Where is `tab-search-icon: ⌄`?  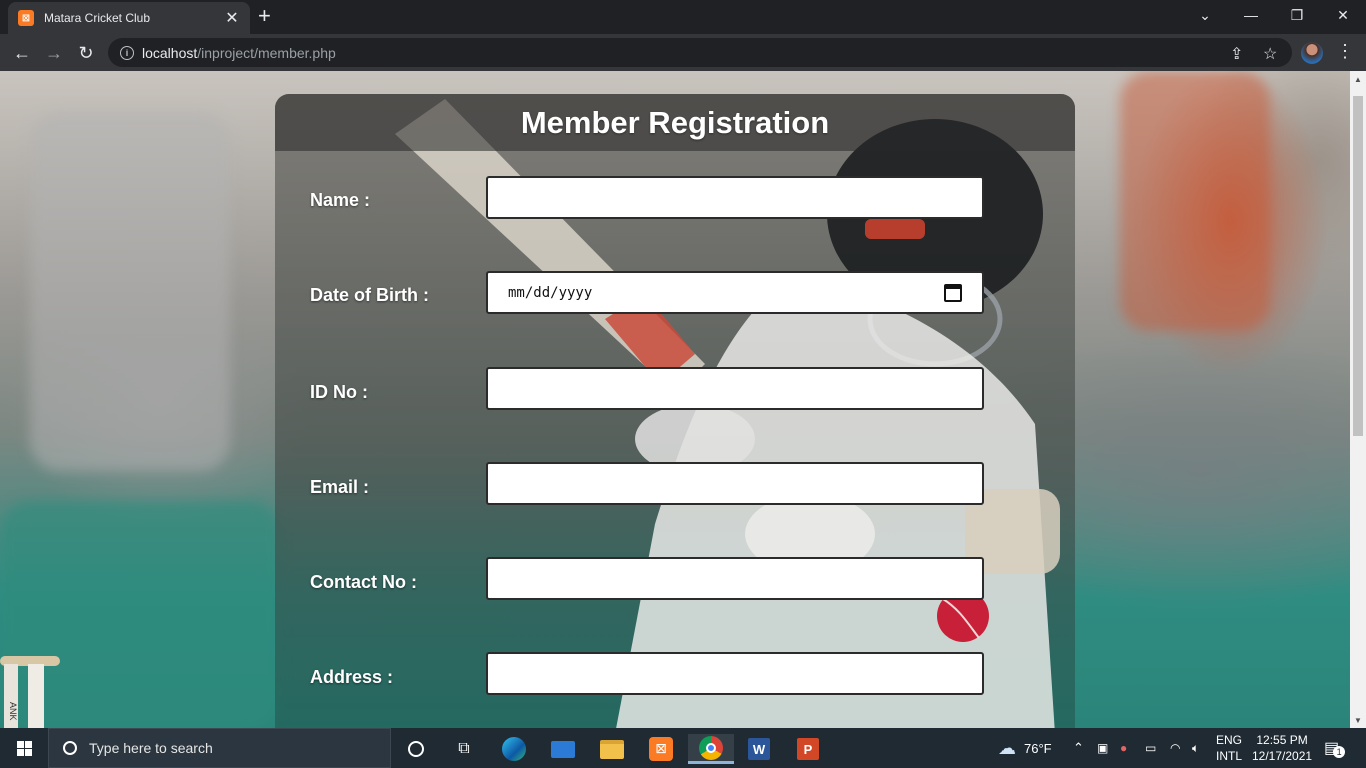
tab-search-icon: ⌄ is located at coordinates (1205, 15).